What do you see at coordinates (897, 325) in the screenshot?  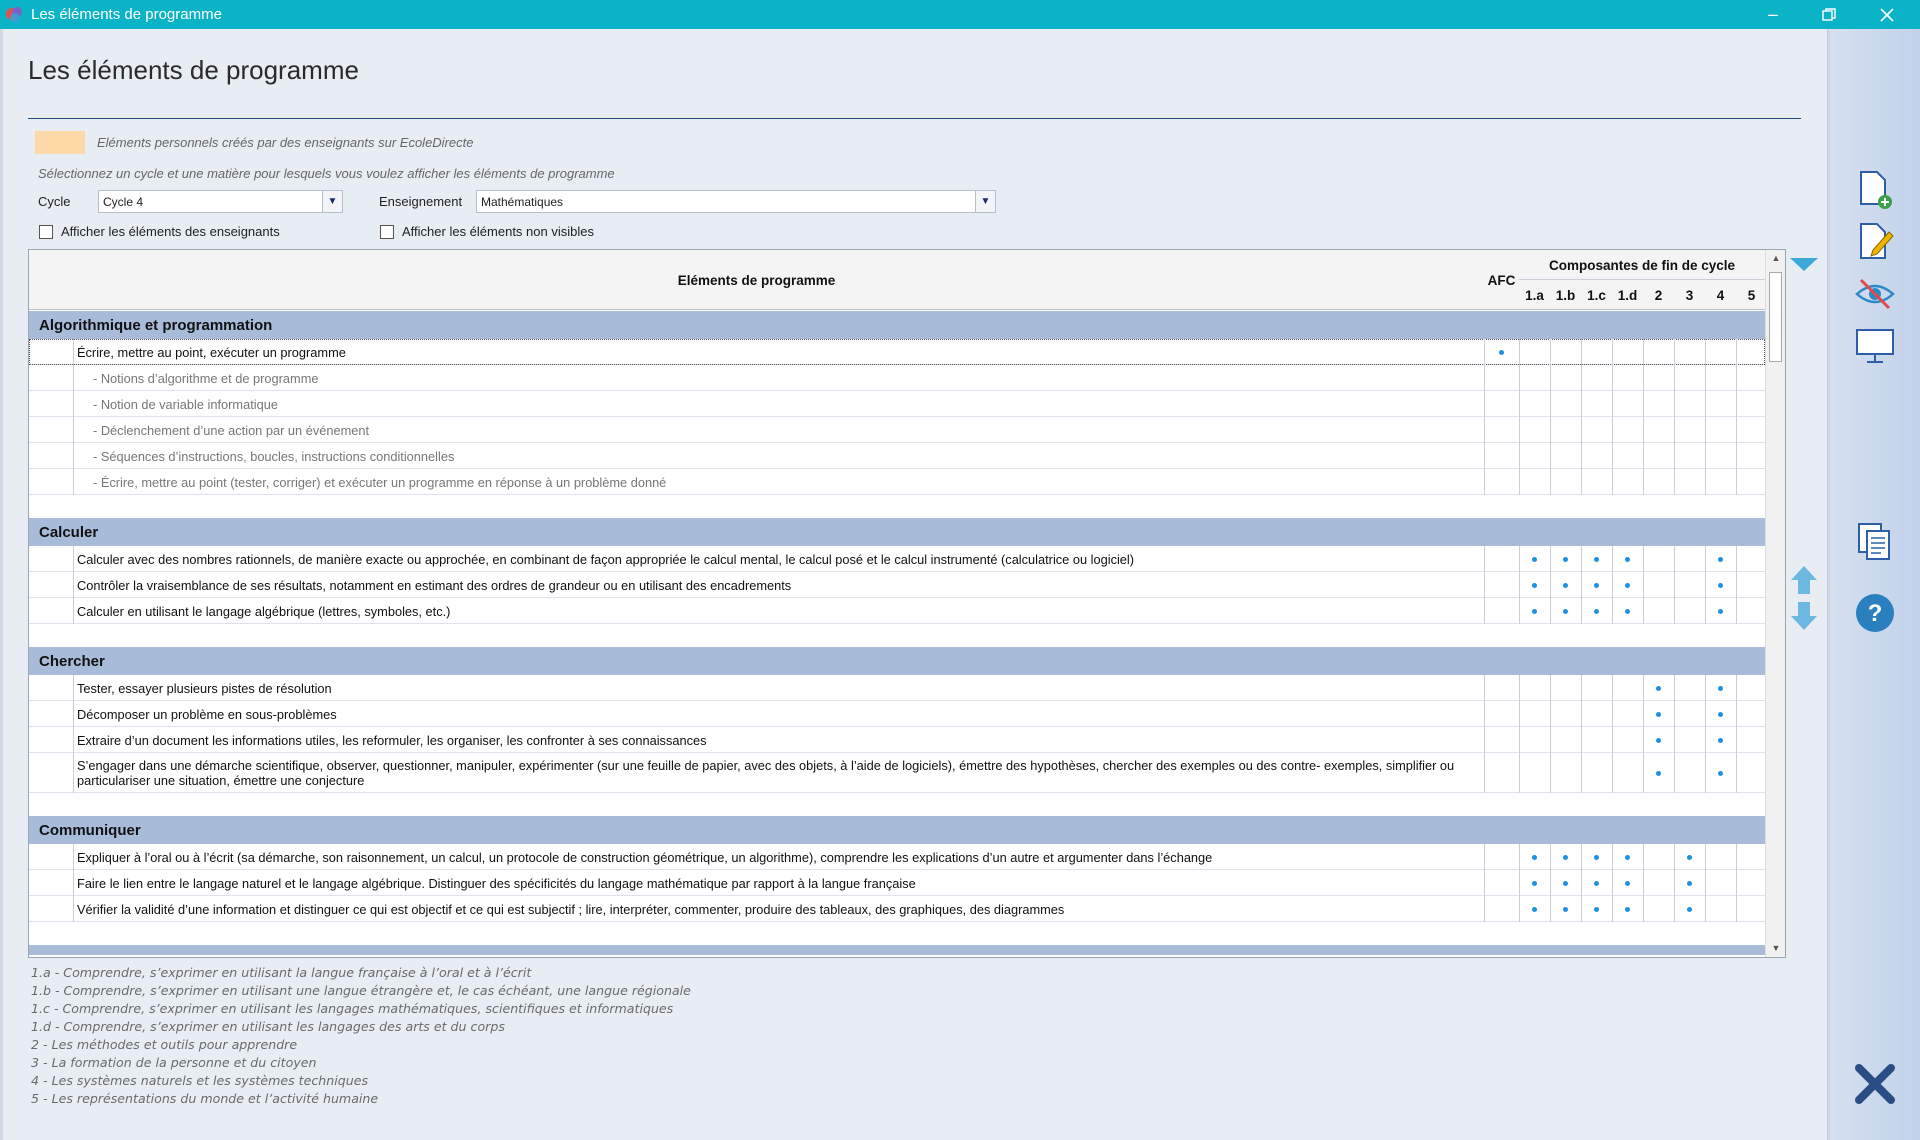 I see `section-header: Algorithmique et programmation` at bounding box center [897, 325].